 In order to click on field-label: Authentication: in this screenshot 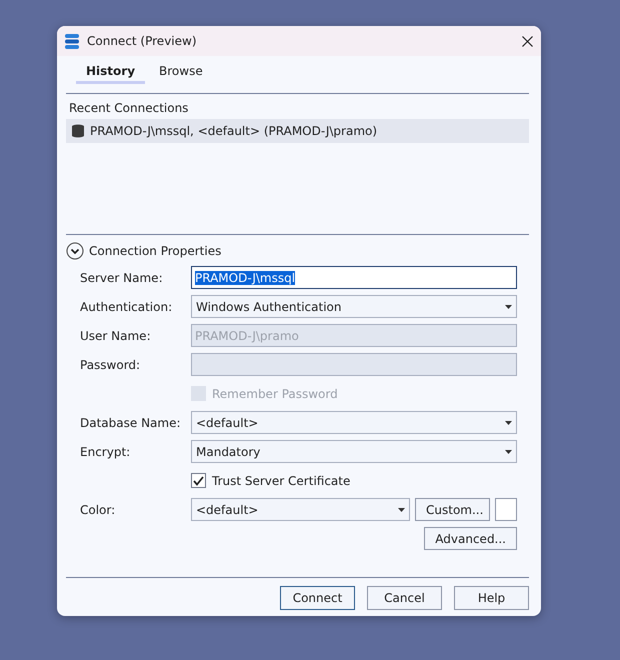, I will do `click(127, 307)`.